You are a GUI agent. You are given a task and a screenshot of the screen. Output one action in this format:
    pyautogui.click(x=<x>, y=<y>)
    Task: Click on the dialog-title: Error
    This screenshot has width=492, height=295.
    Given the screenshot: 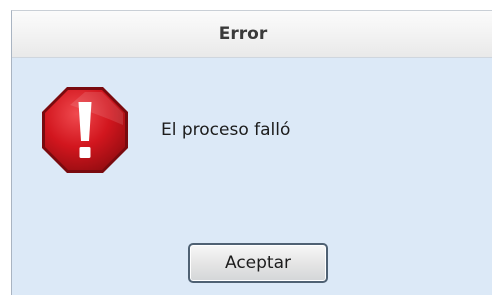 What is the action you would take?
    pyautogui.click(x=243, y=34)
    